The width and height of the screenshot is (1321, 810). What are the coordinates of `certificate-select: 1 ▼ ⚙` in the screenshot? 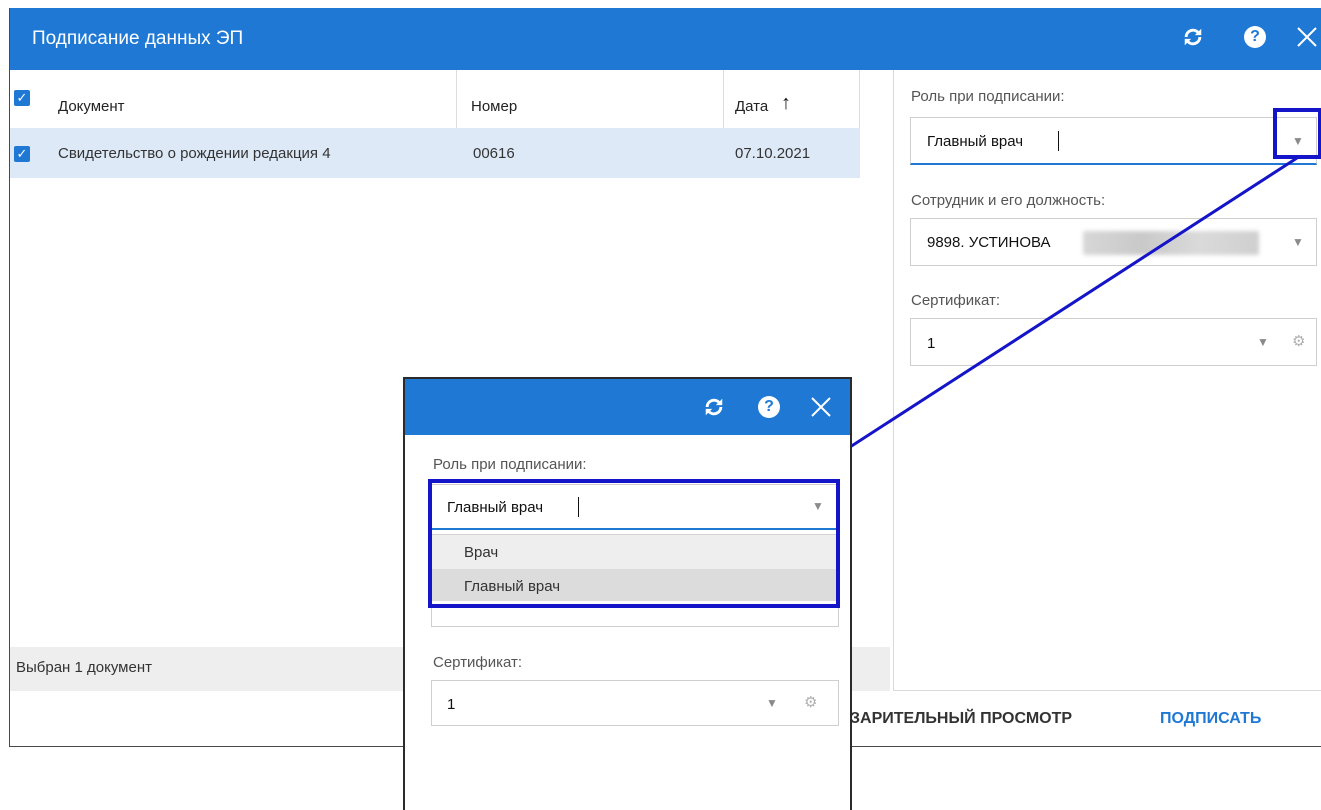 It's located at (635, 703).